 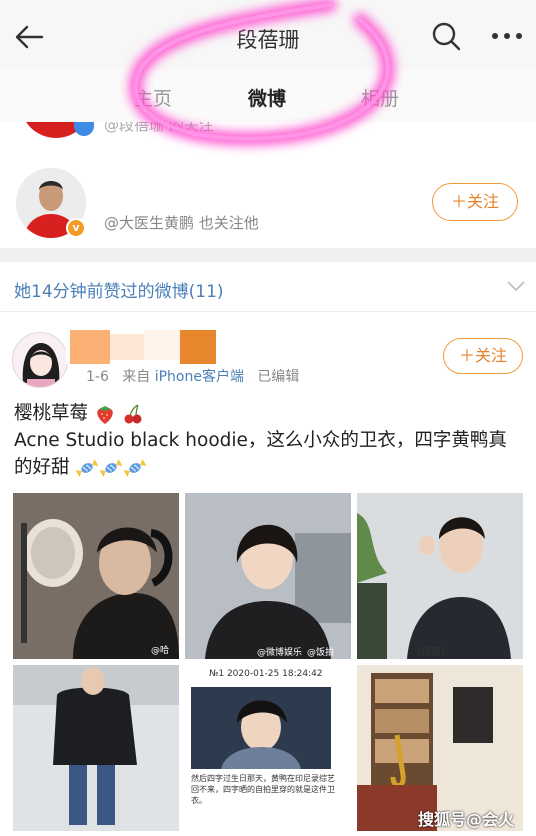 What do you see at coordinates (278, 377) in the screenshot?
I see `post-edited: 已编辑` at bounding box center [278, 377].